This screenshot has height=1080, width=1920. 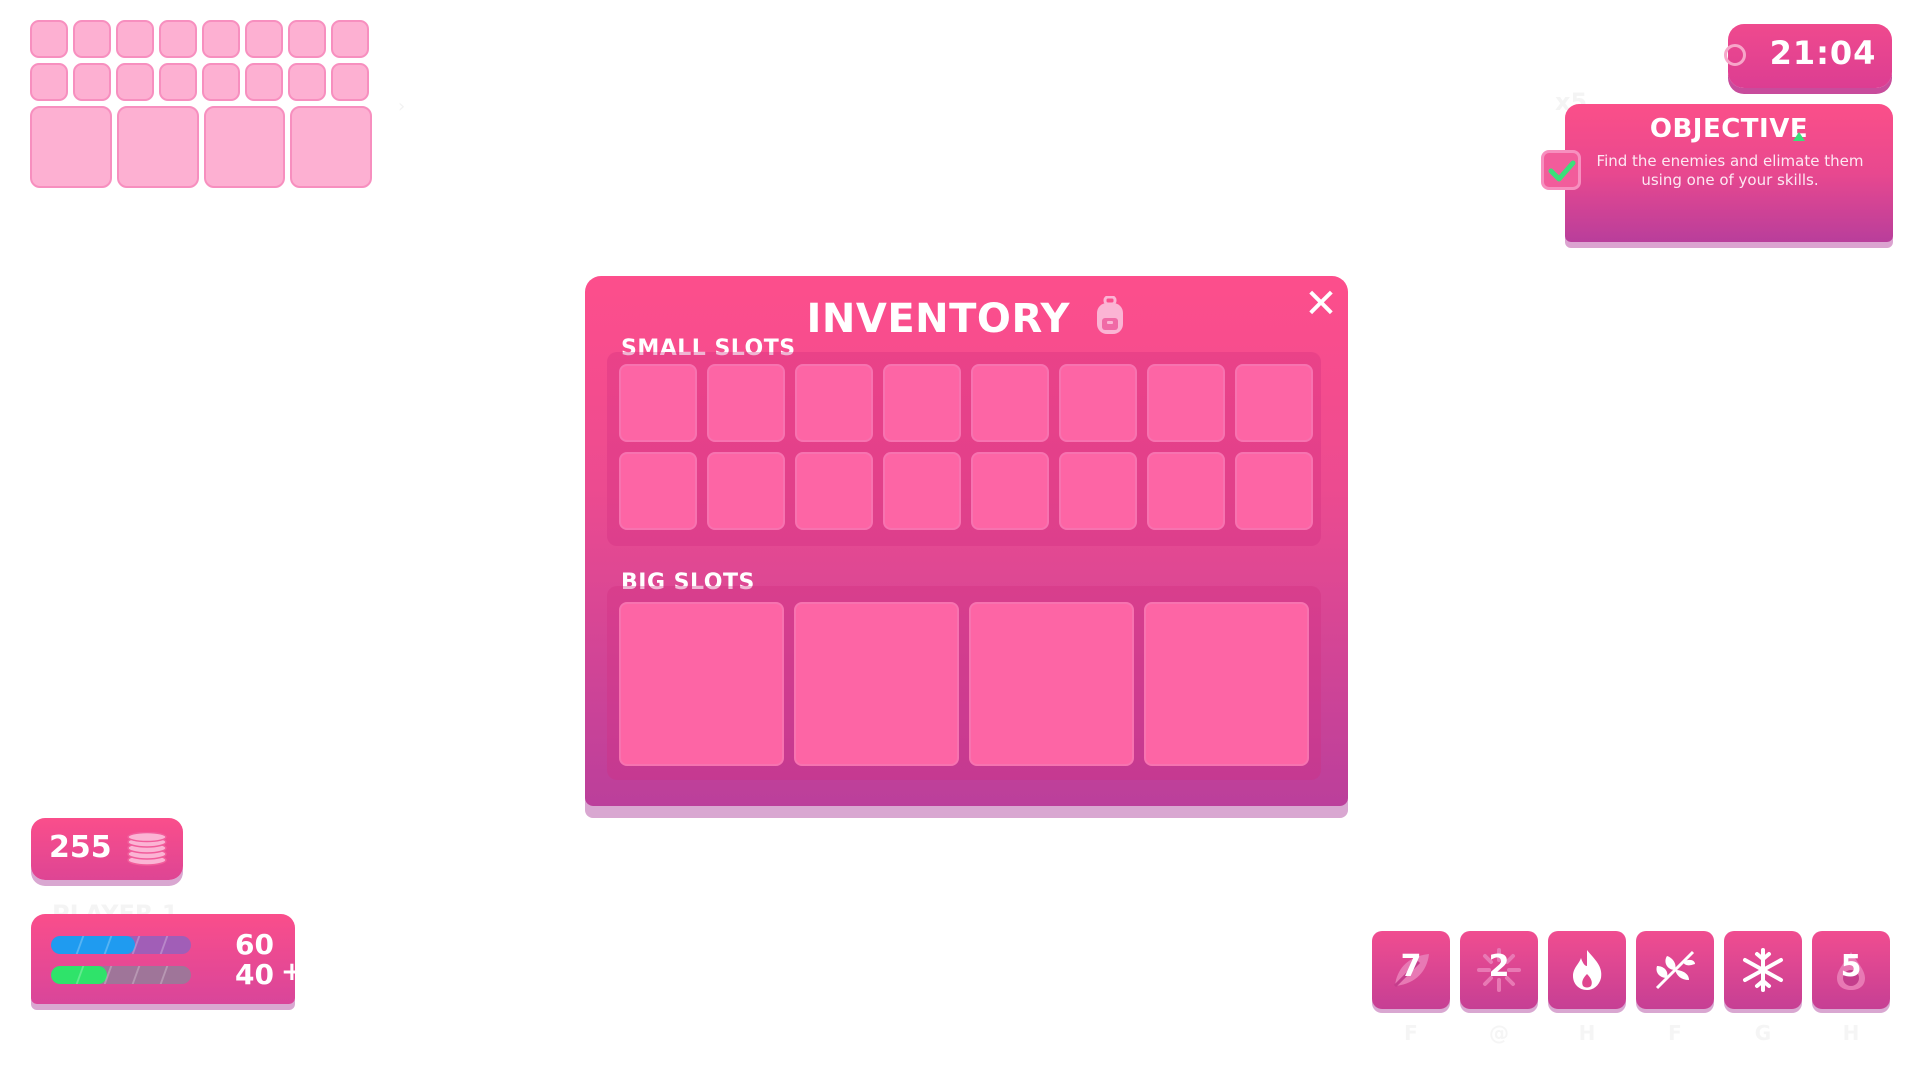 I want to click on snowflake-icon, so click(x=1763, y=970).